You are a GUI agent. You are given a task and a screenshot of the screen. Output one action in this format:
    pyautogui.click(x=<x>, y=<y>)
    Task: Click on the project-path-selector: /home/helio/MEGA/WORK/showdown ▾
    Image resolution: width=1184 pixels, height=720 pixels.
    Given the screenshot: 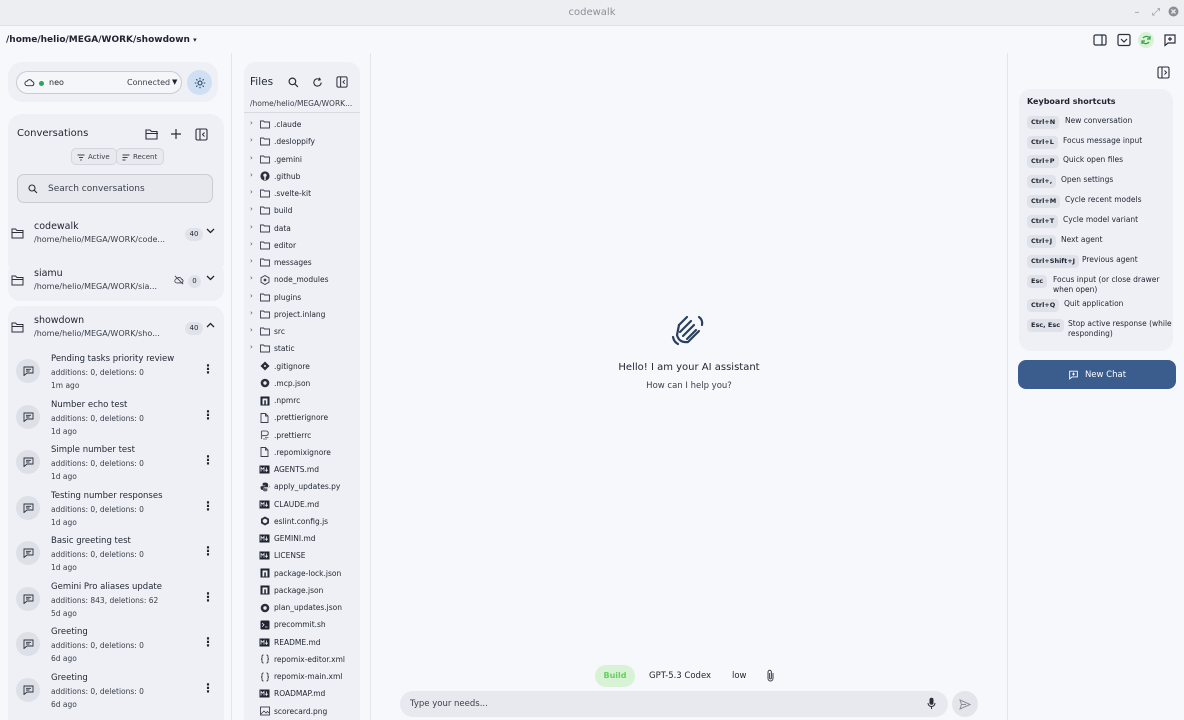 What is the action you would take?
    pyautogui.click(x=101, y=40)
    